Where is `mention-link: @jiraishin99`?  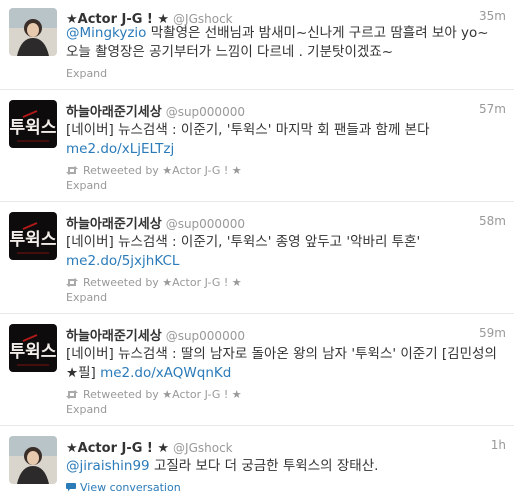
mention-link: @jiraishin99 is located at coordinates (108, 466).